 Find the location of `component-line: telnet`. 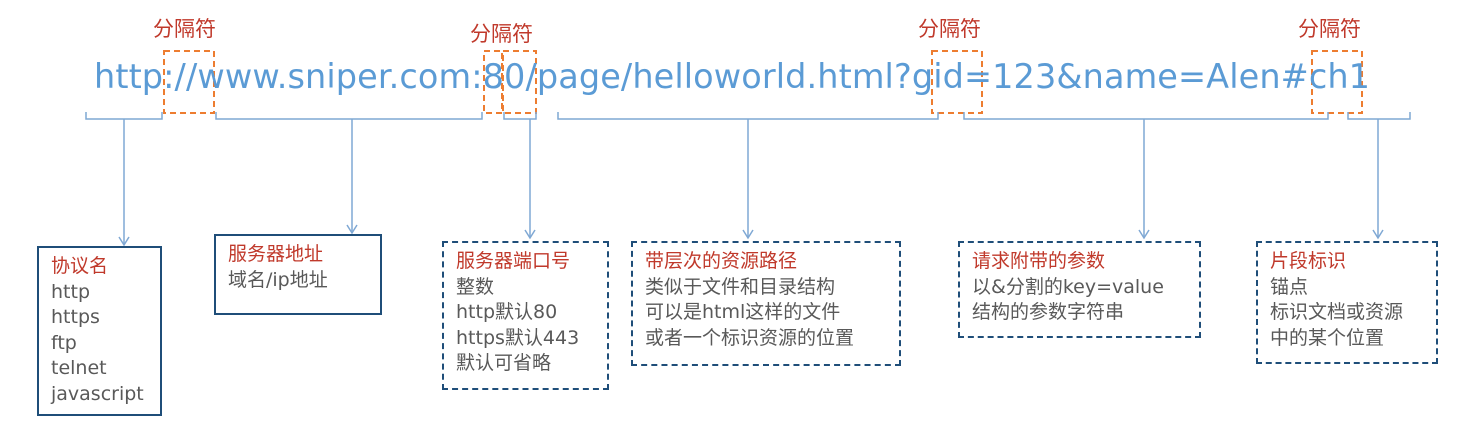

component-line: telnet is located at coordinates (79, 368).